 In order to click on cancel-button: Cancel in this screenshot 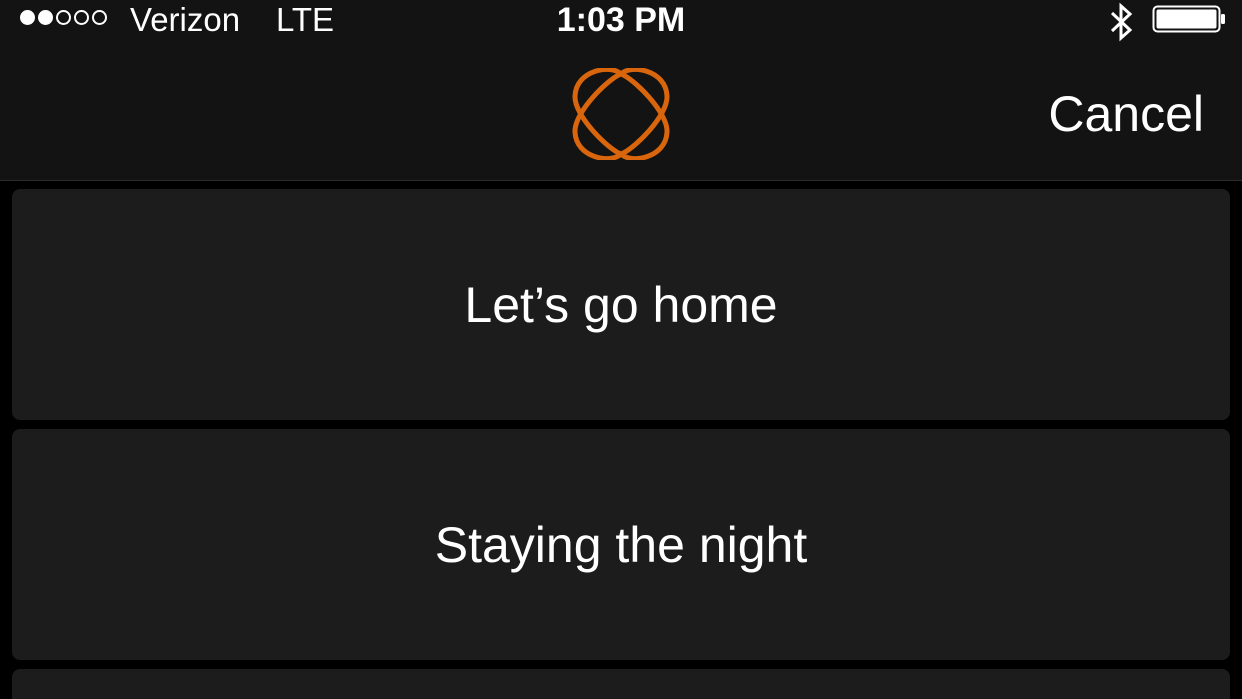, I will do `click(1126, 114)`.